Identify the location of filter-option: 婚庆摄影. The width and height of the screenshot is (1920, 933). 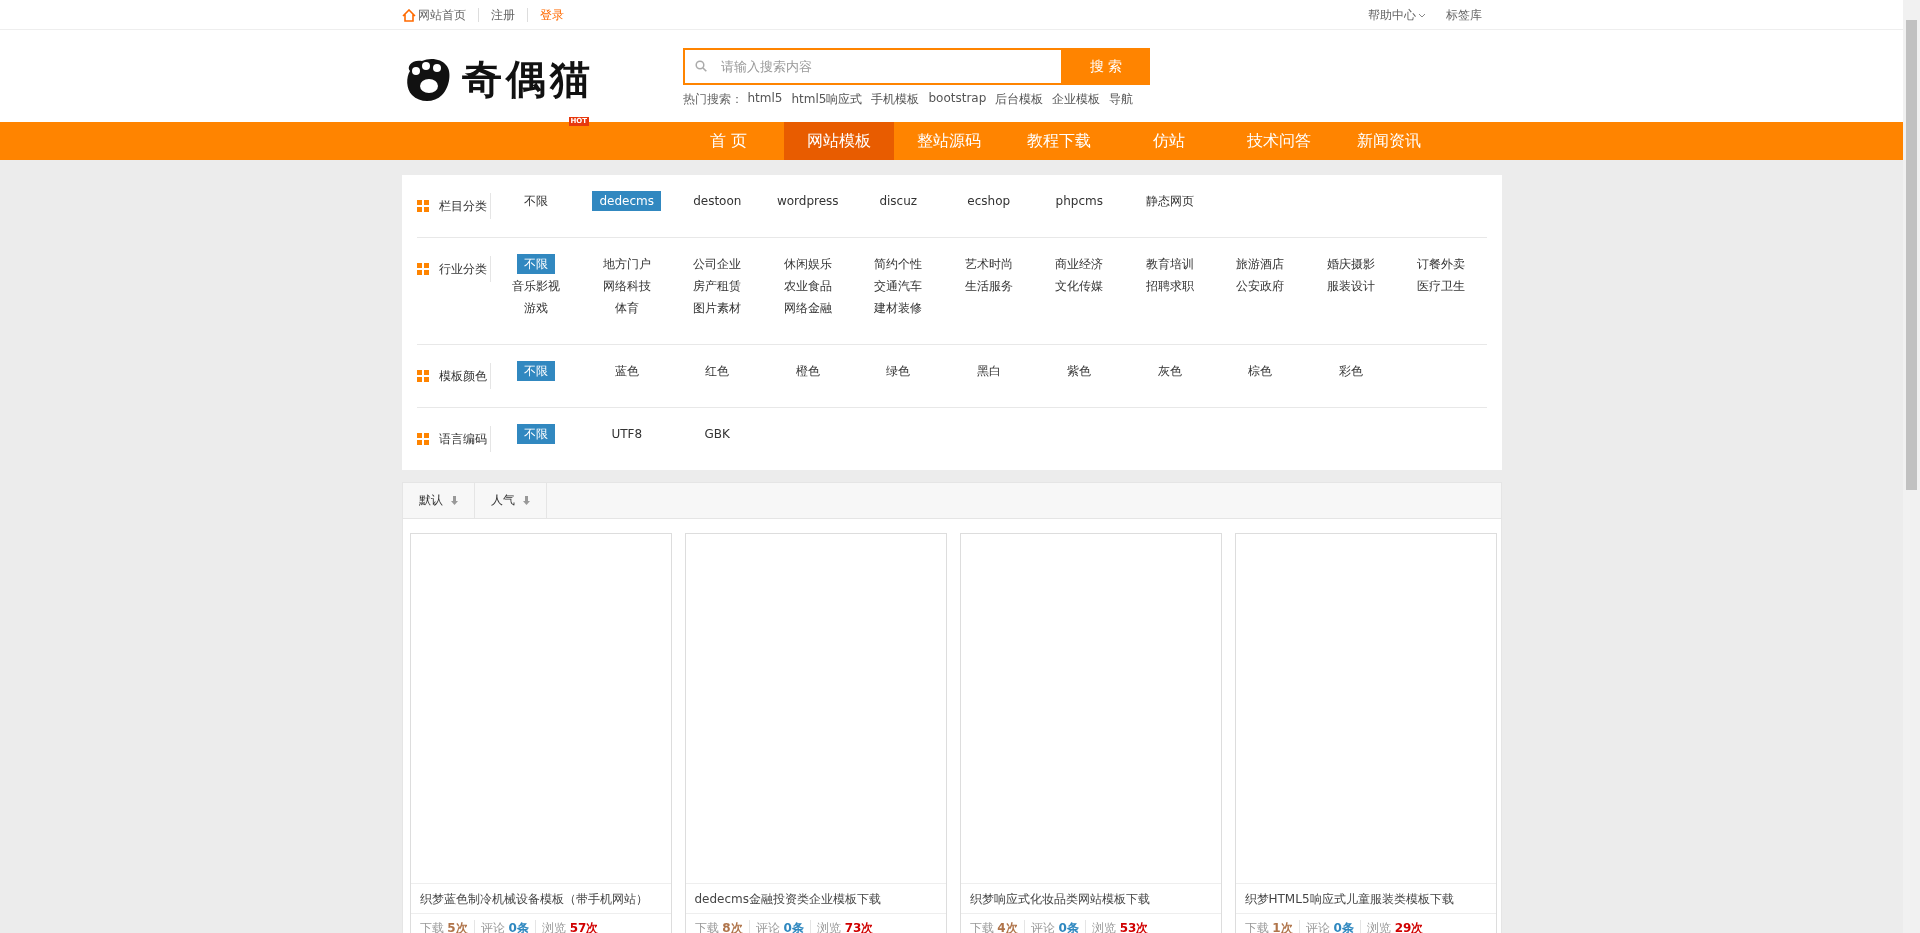
(1350, 264).